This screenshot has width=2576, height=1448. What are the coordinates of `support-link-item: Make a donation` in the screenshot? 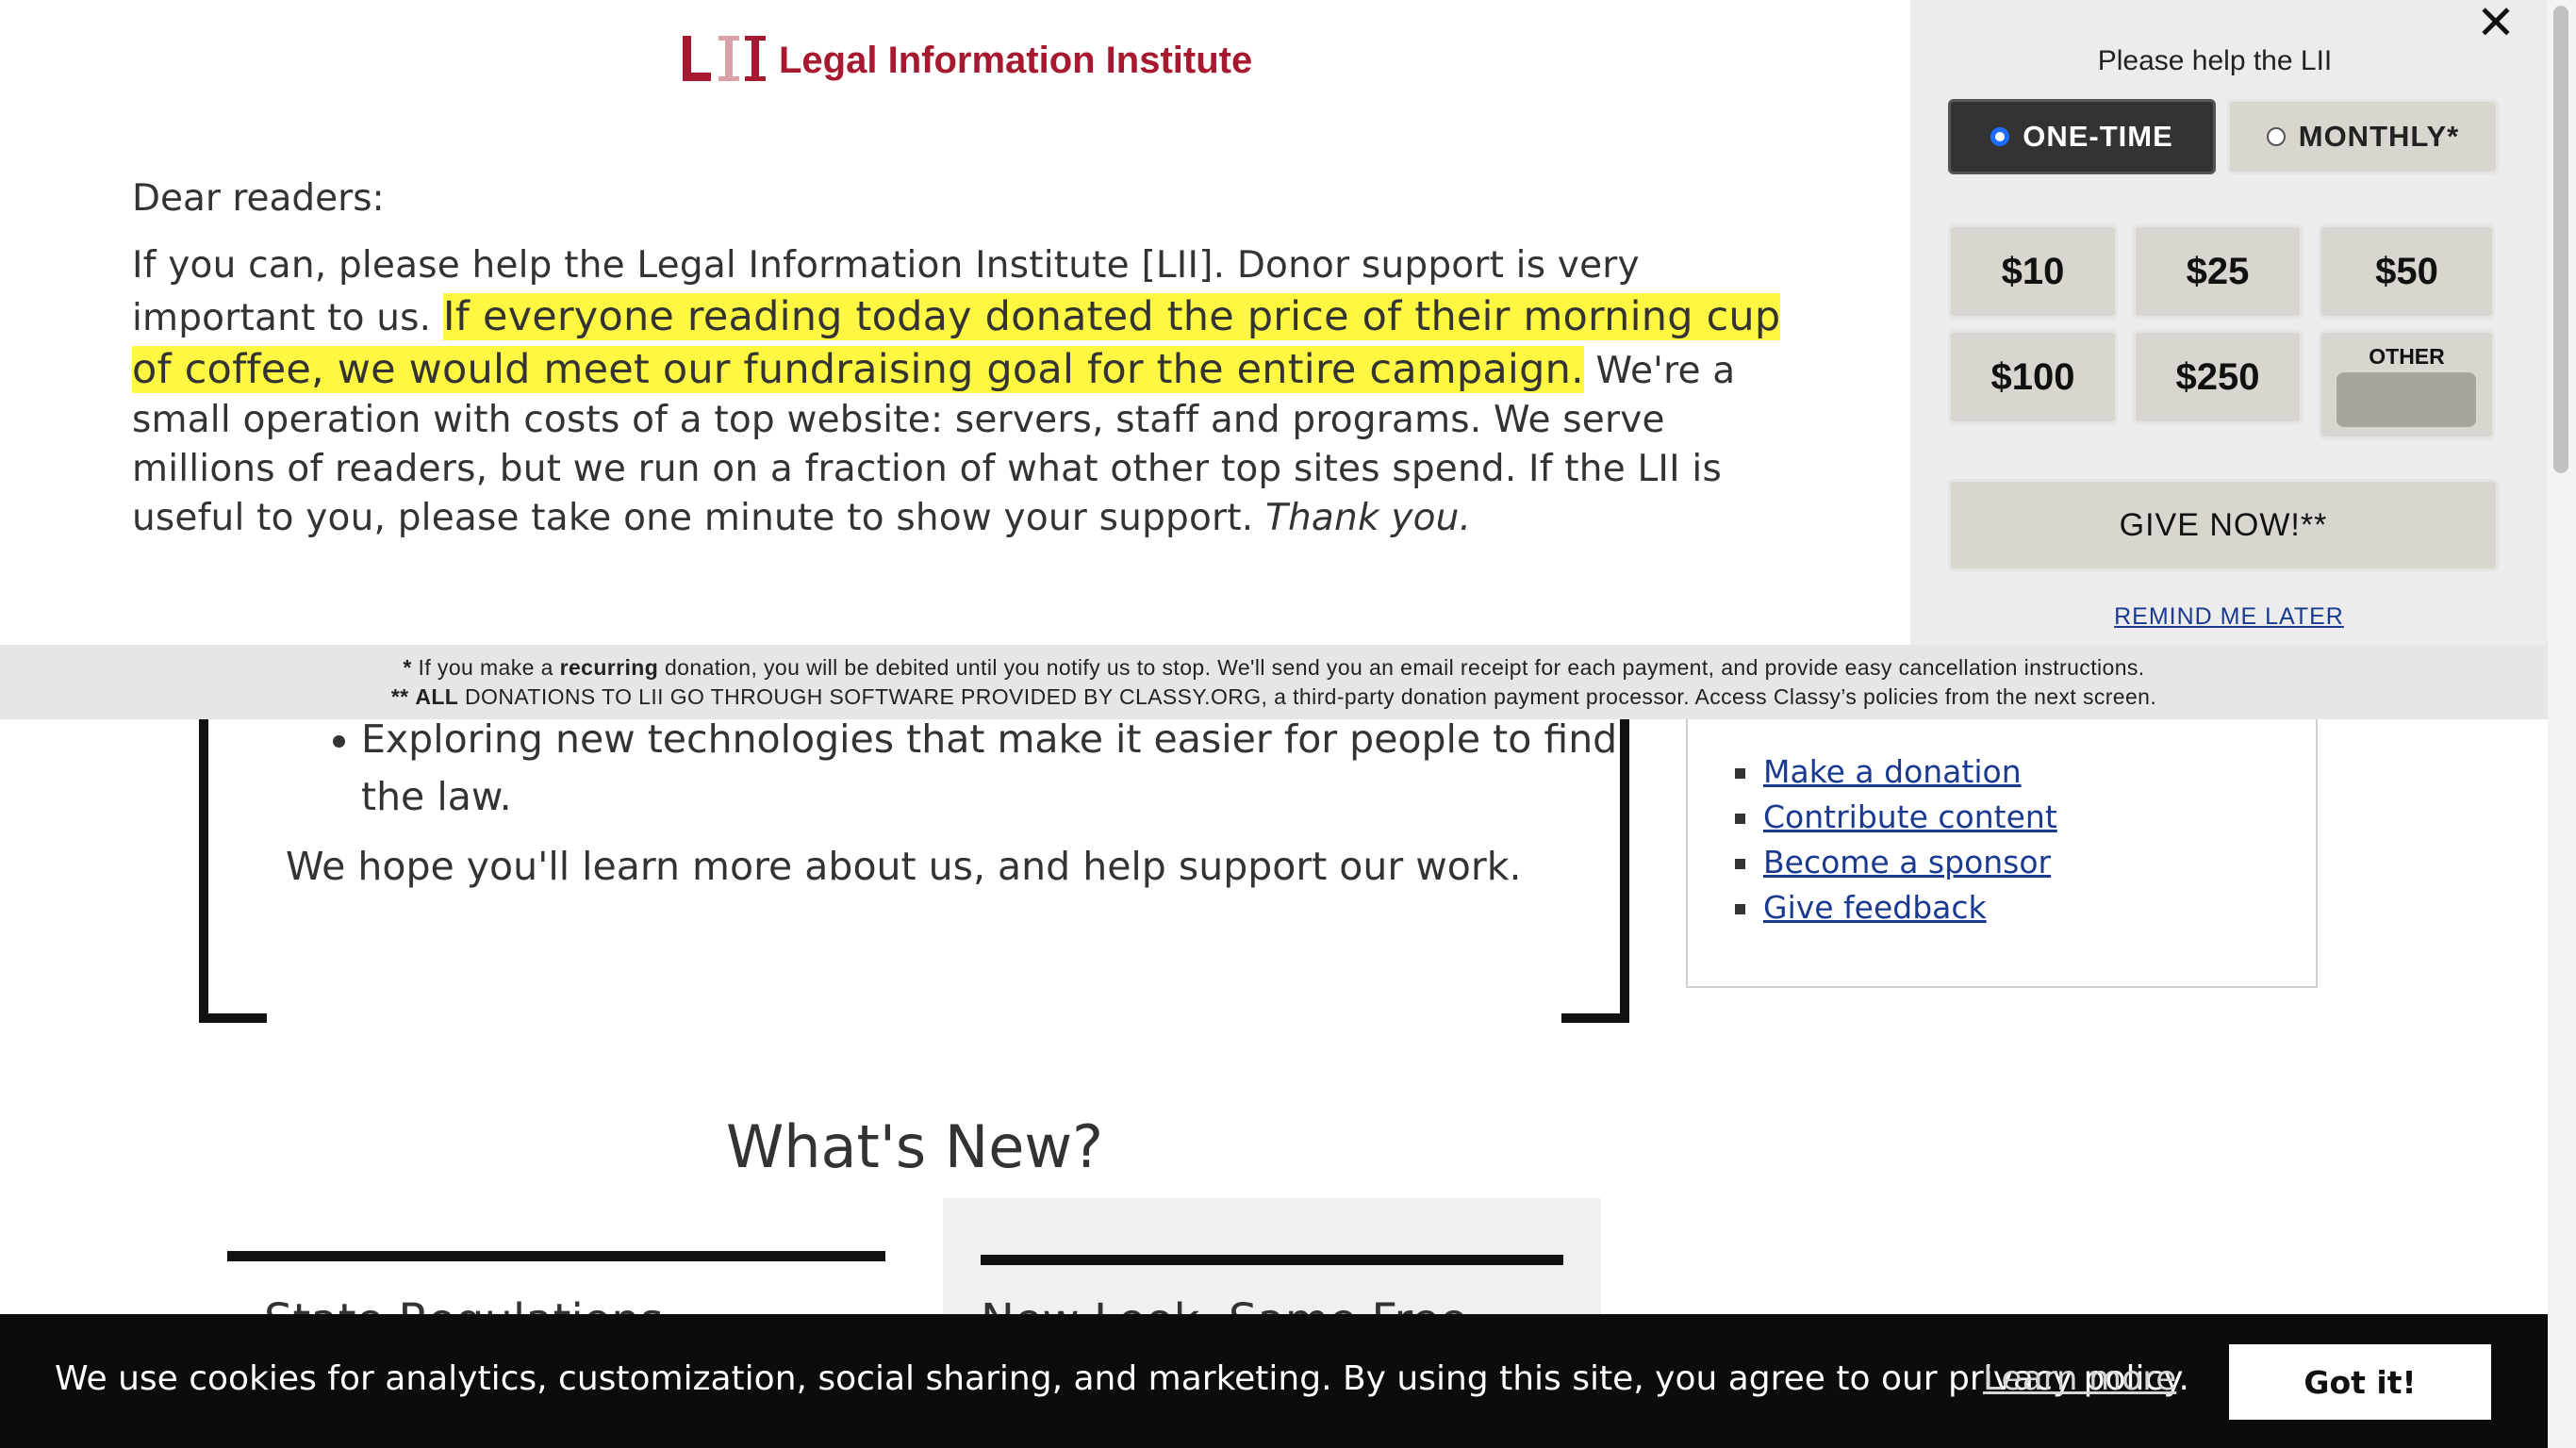 It's located at (1896, 772).